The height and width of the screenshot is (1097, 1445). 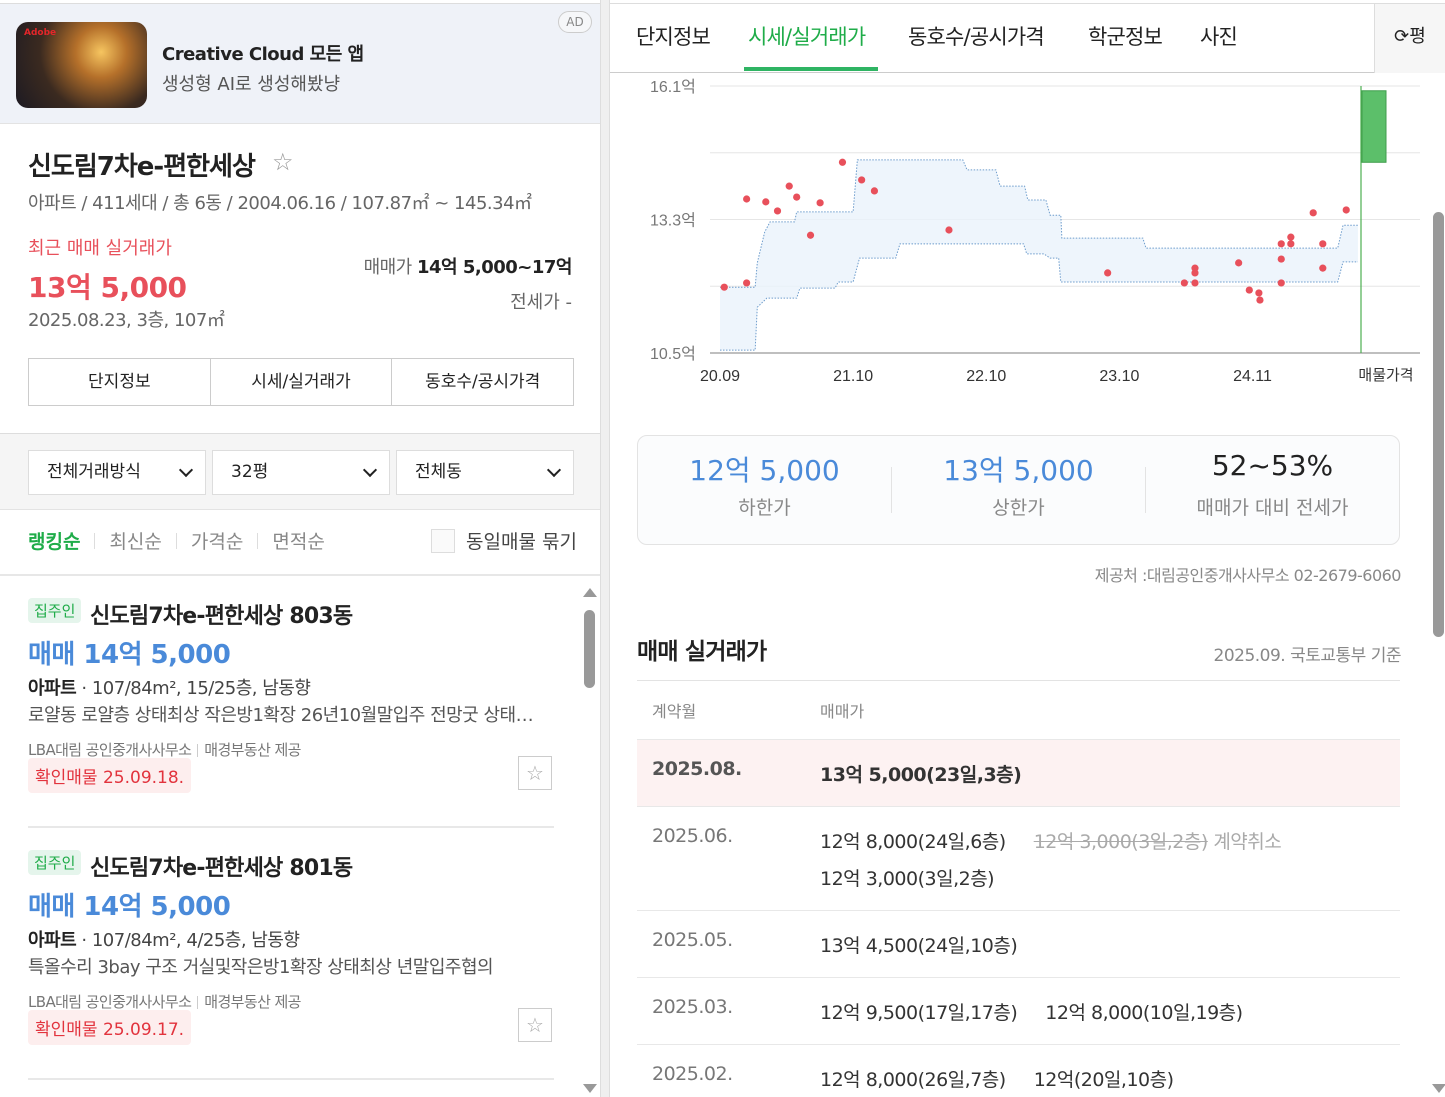 What do you see at coordinates (605, 548) in the screenshot?
I see `panel-divider` at bounding box center [605, 548].